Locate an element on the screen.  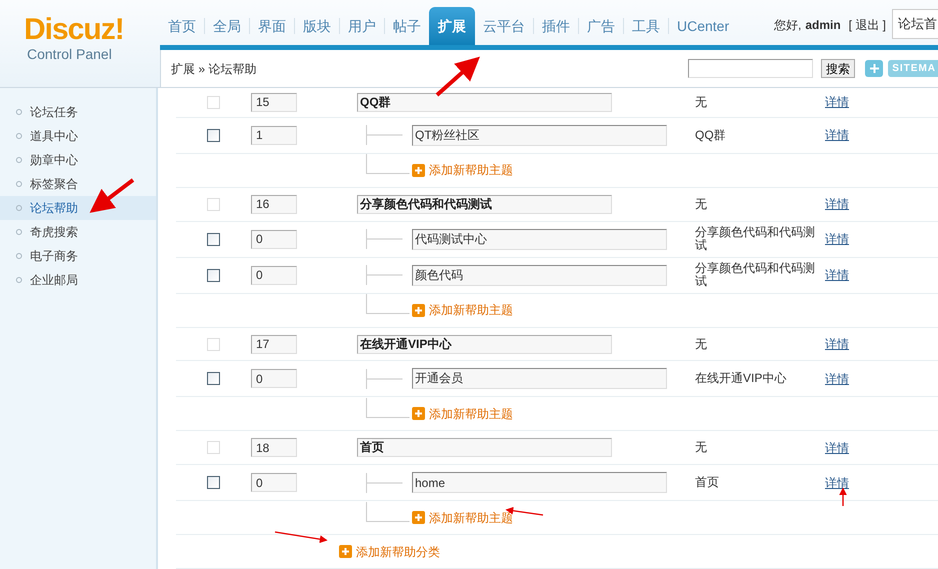
sidebar-item: 勋章中心 is located at coordinates (78, 160).